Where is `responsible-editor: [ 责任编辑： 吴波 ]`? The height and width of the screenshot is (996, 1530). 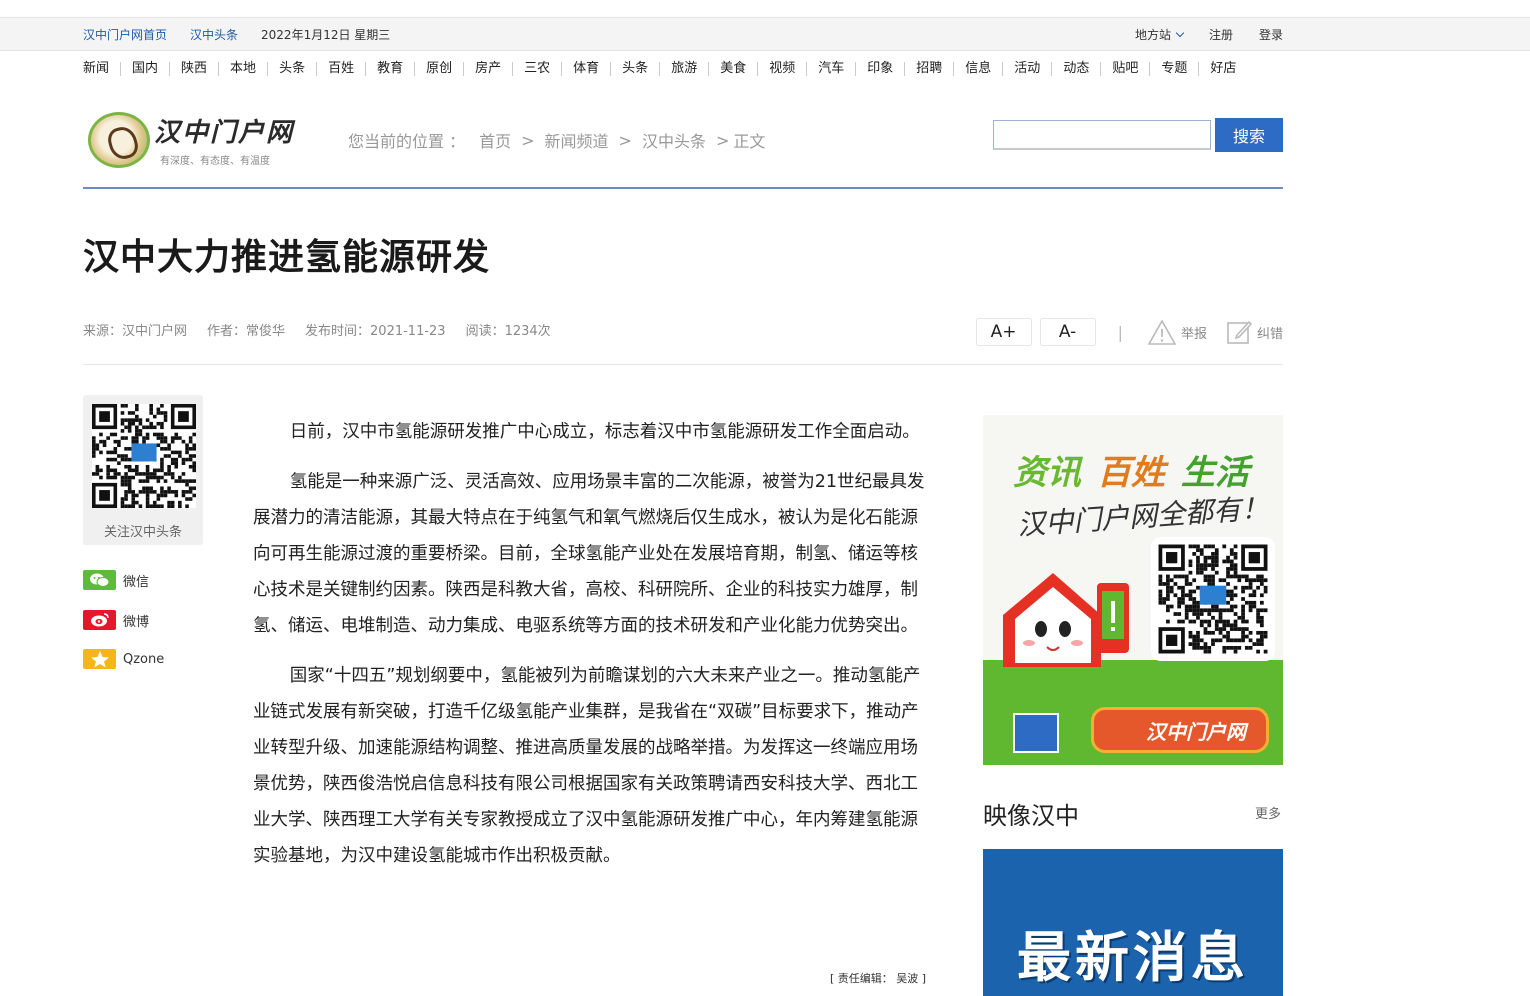
responsible-editor: [ 责任编辑： 吴波 ] is located at coordinates (878, 978).